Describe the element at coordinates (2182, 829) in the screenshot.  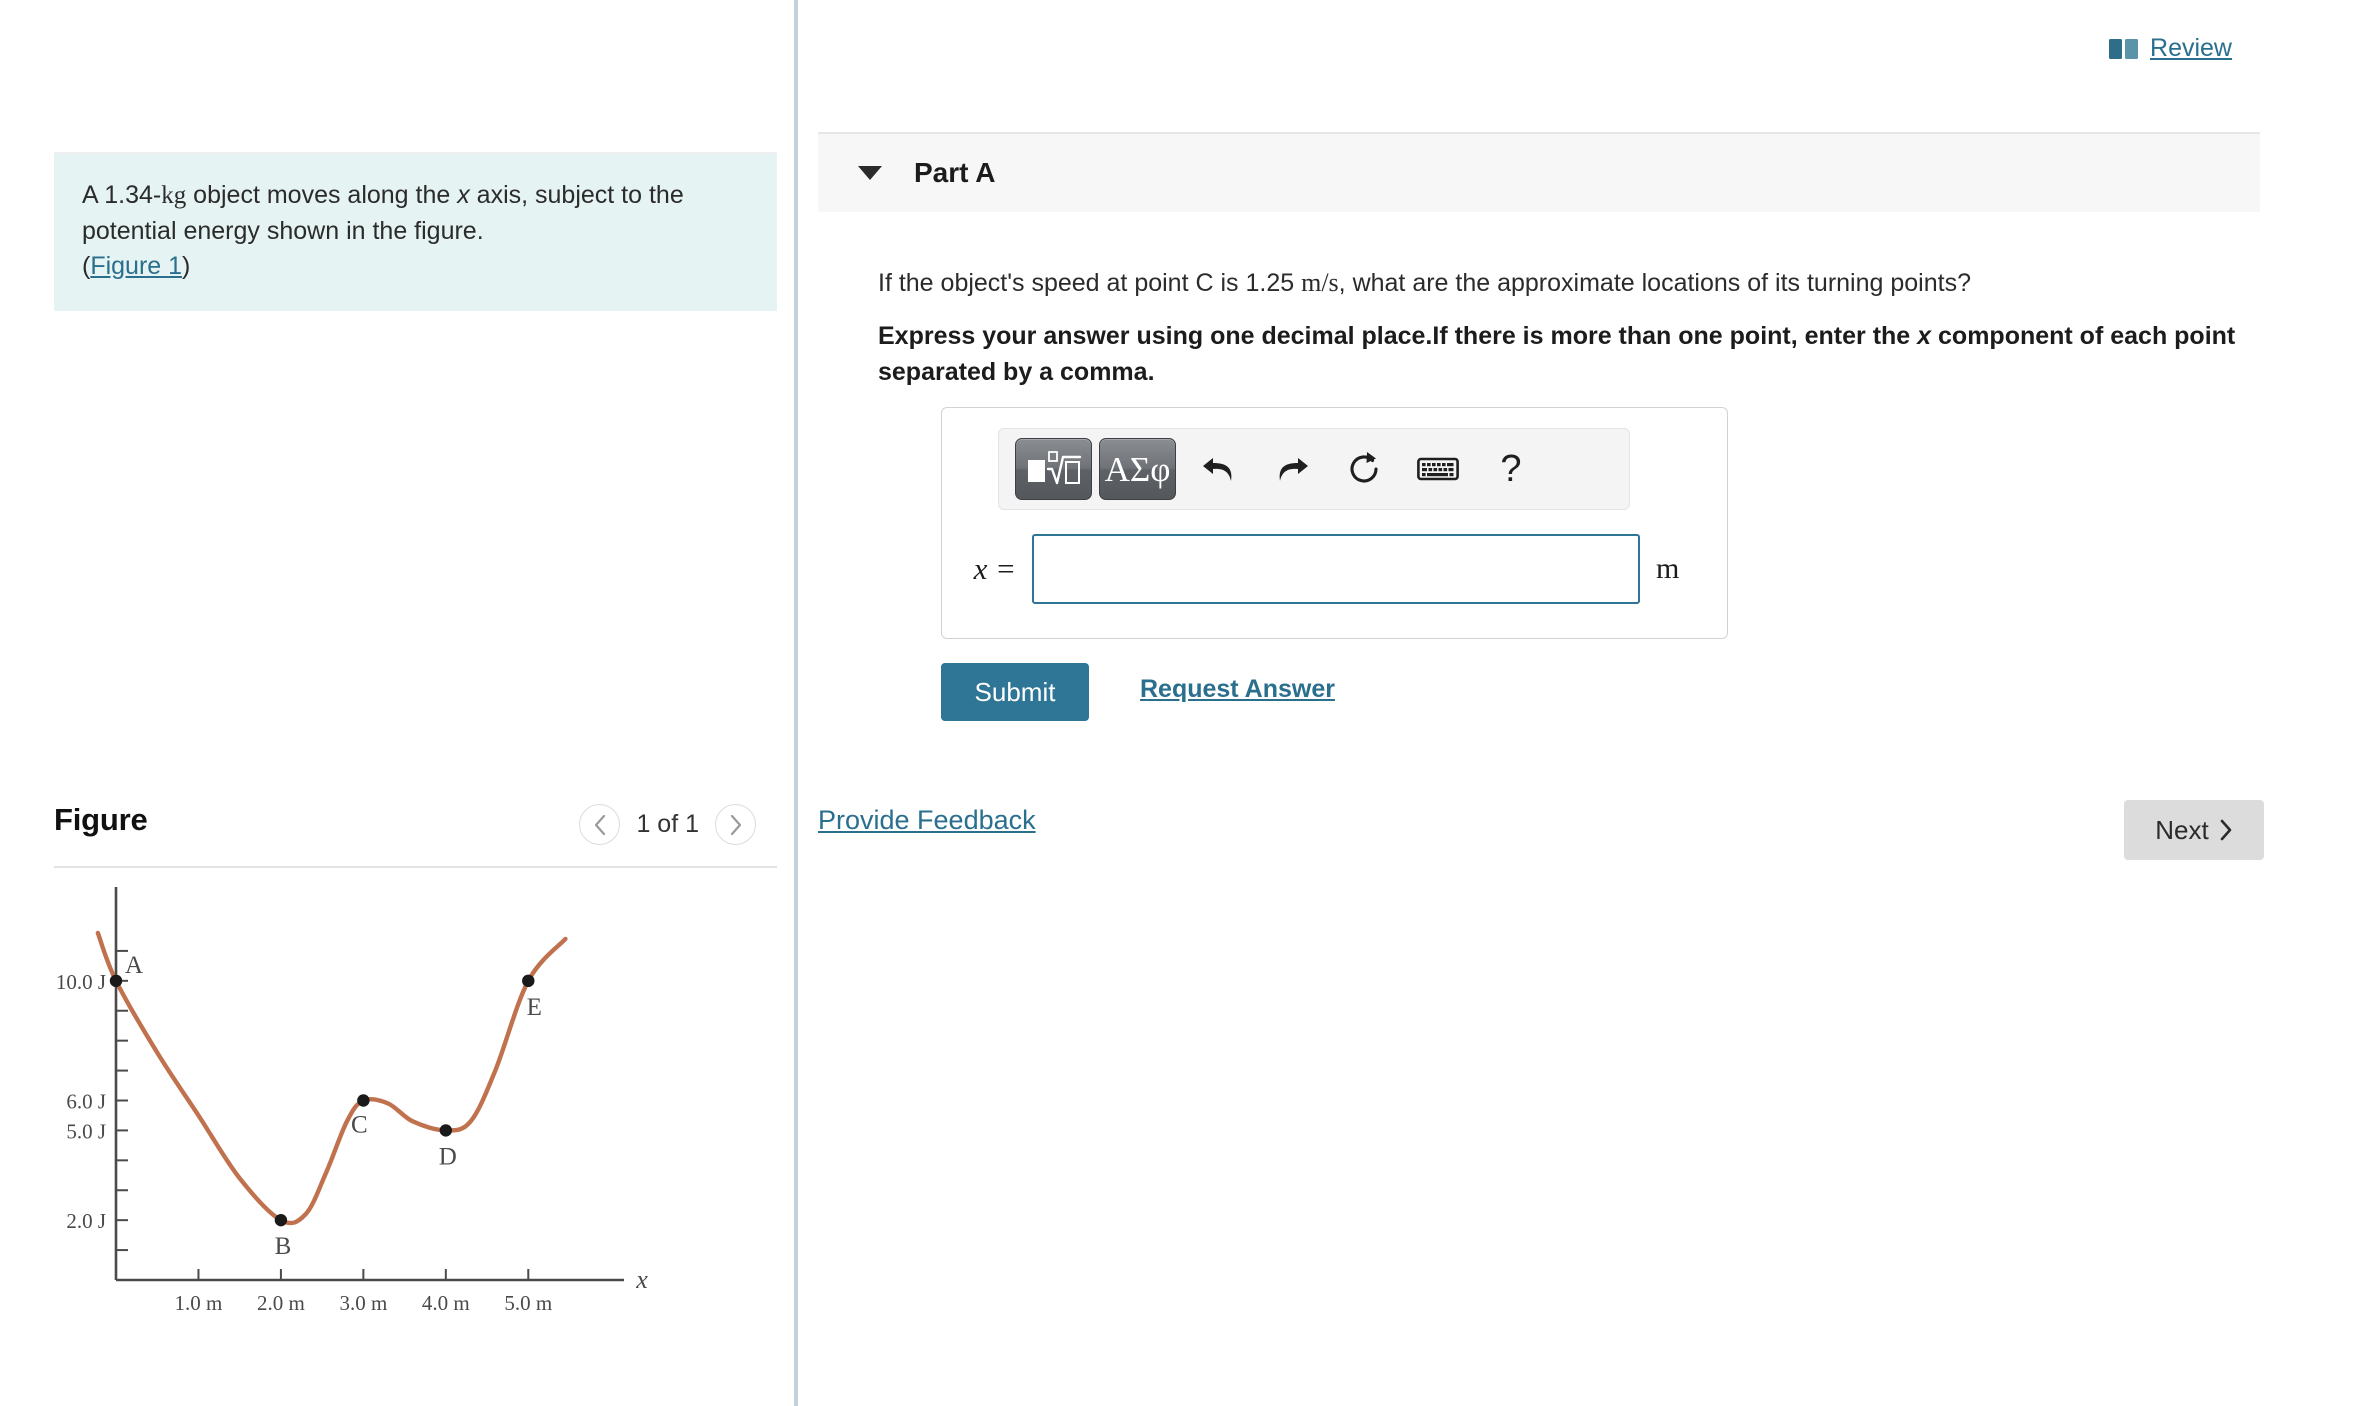
I see `next-button-label: Next` at that location.